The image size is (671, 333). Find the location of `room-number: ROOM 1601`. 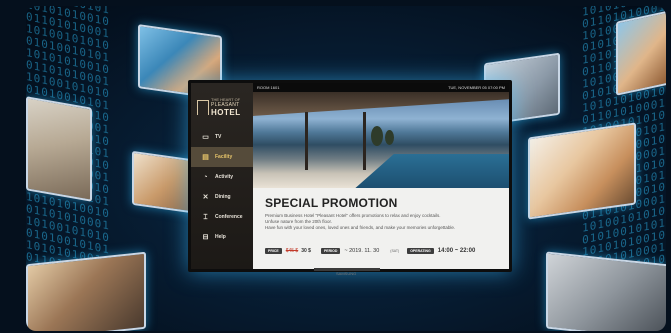

room-number: ROOM 1601 is located at coordinates (268, 87).